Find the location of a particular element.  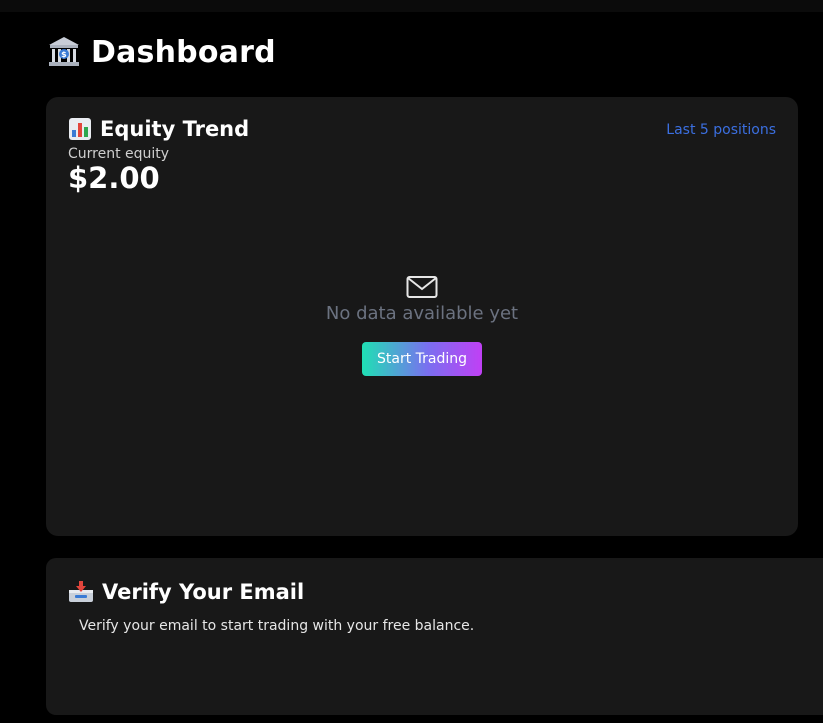

top-bar is located at coordinates (411, 6).